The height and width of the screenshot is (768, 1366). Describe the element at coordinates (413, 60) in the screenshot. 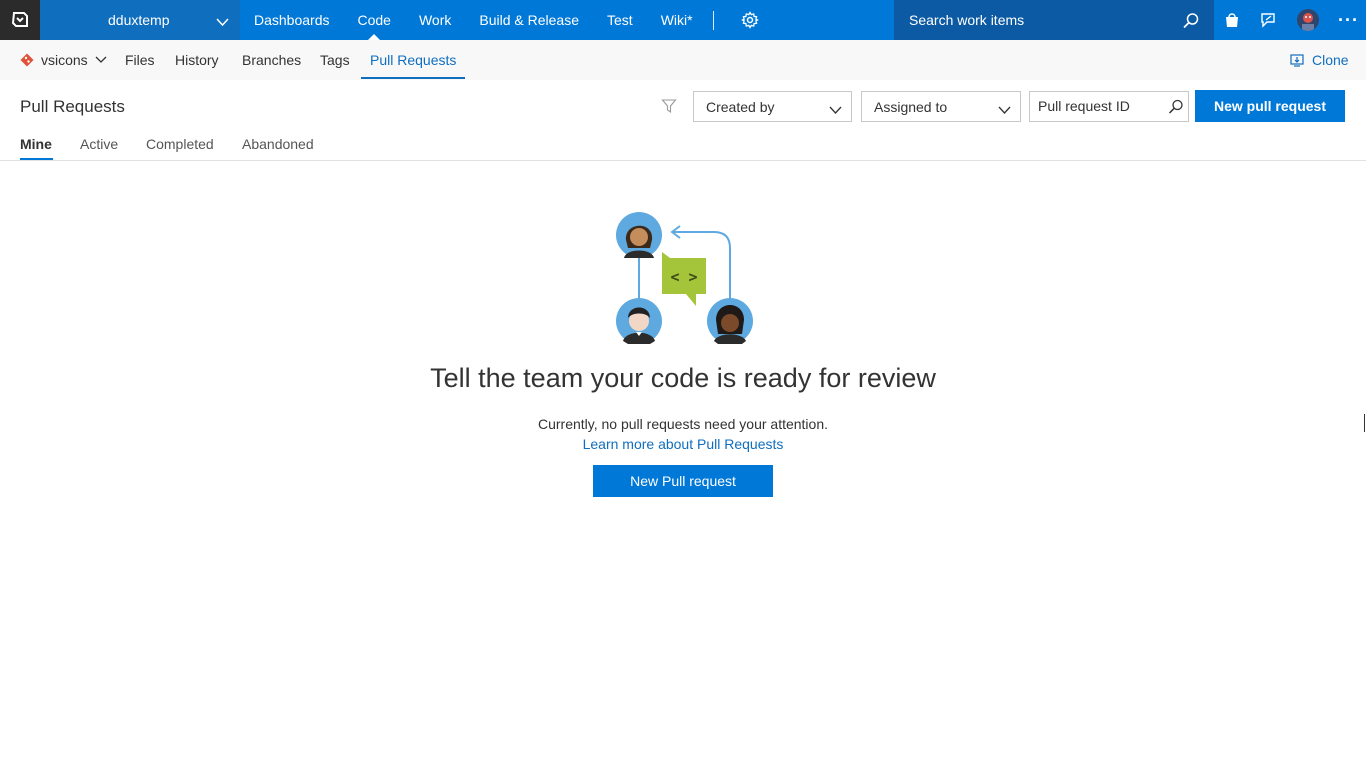

I see `tab-pull-requests: Pull Requests` at that location.